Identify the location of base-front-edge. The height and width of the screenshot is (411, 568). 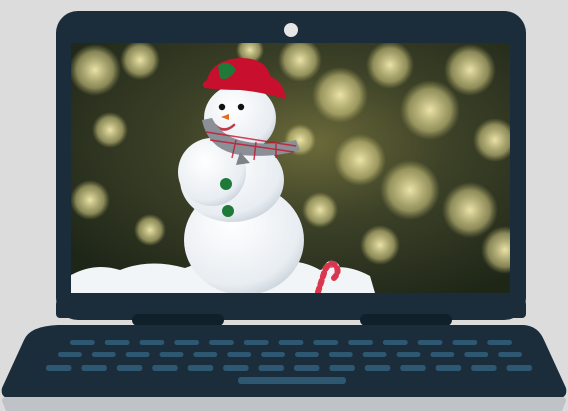
(284, 404).